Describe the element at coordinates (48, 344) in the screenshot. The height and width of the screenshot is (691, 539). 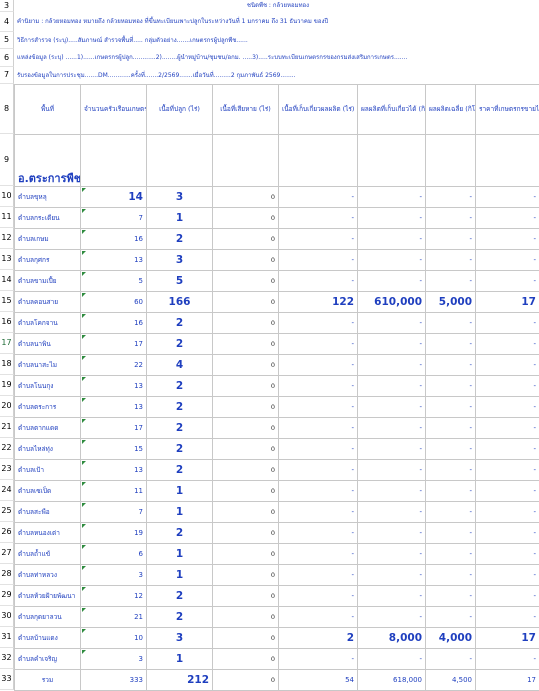
I see `subdistrict-name: ตำบลนาพิน` at that location.